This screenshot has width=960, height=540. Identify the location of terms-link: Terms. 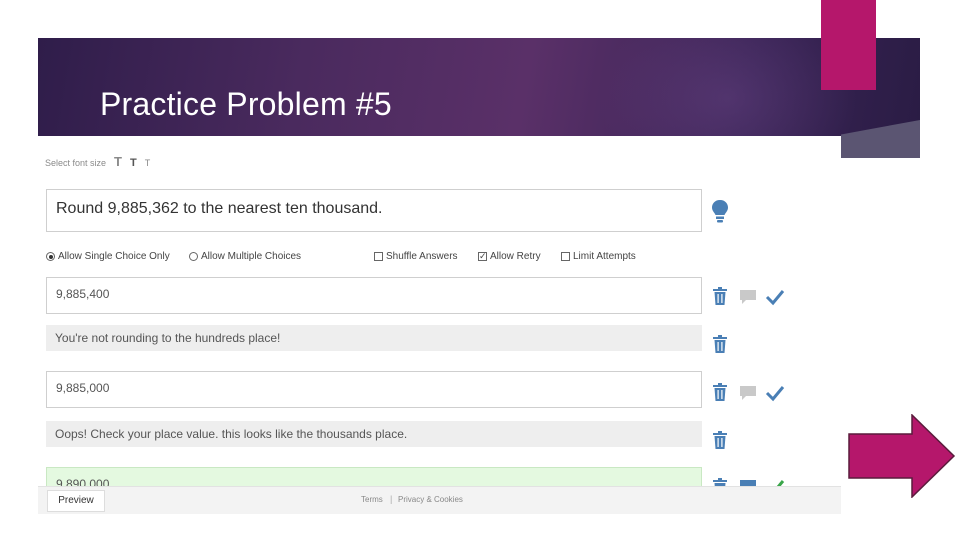
(372, 499).